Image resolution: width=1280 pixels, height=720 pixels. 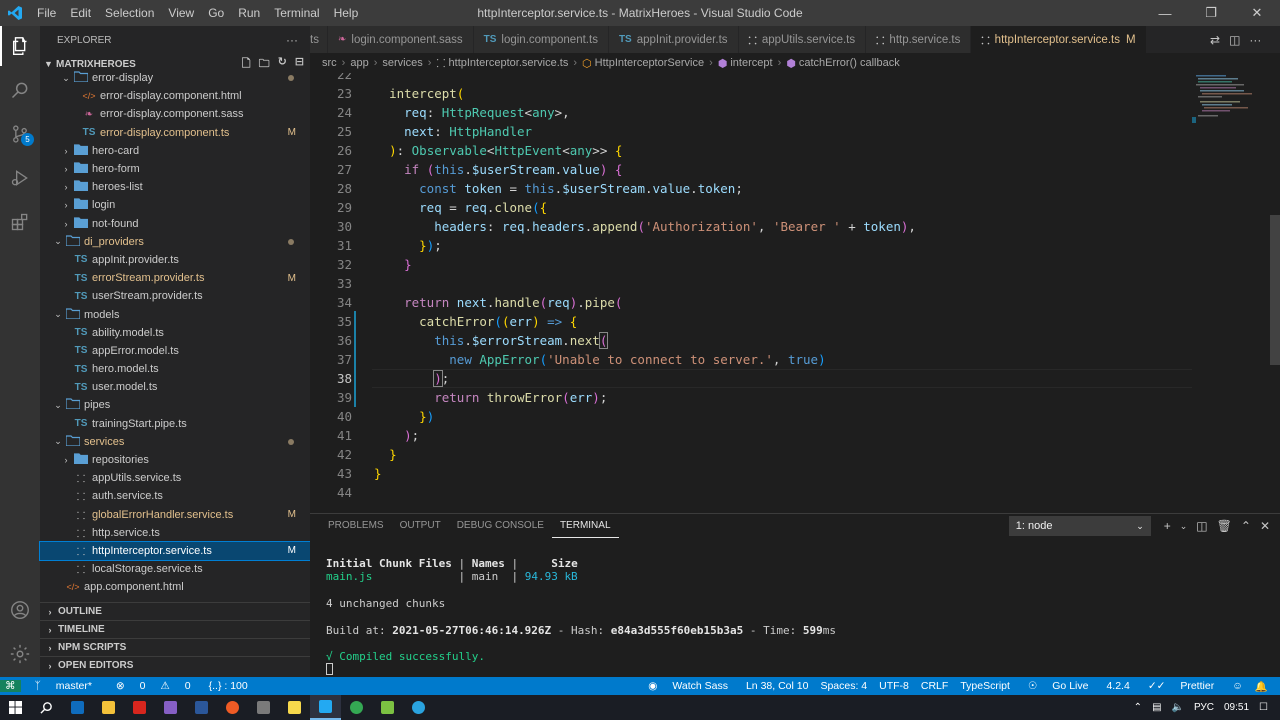 What do you see at coordinates (491, 340) in the screenshot?
I see `code-line: this.$errorStream.next(` at bounding box center [491, 340].